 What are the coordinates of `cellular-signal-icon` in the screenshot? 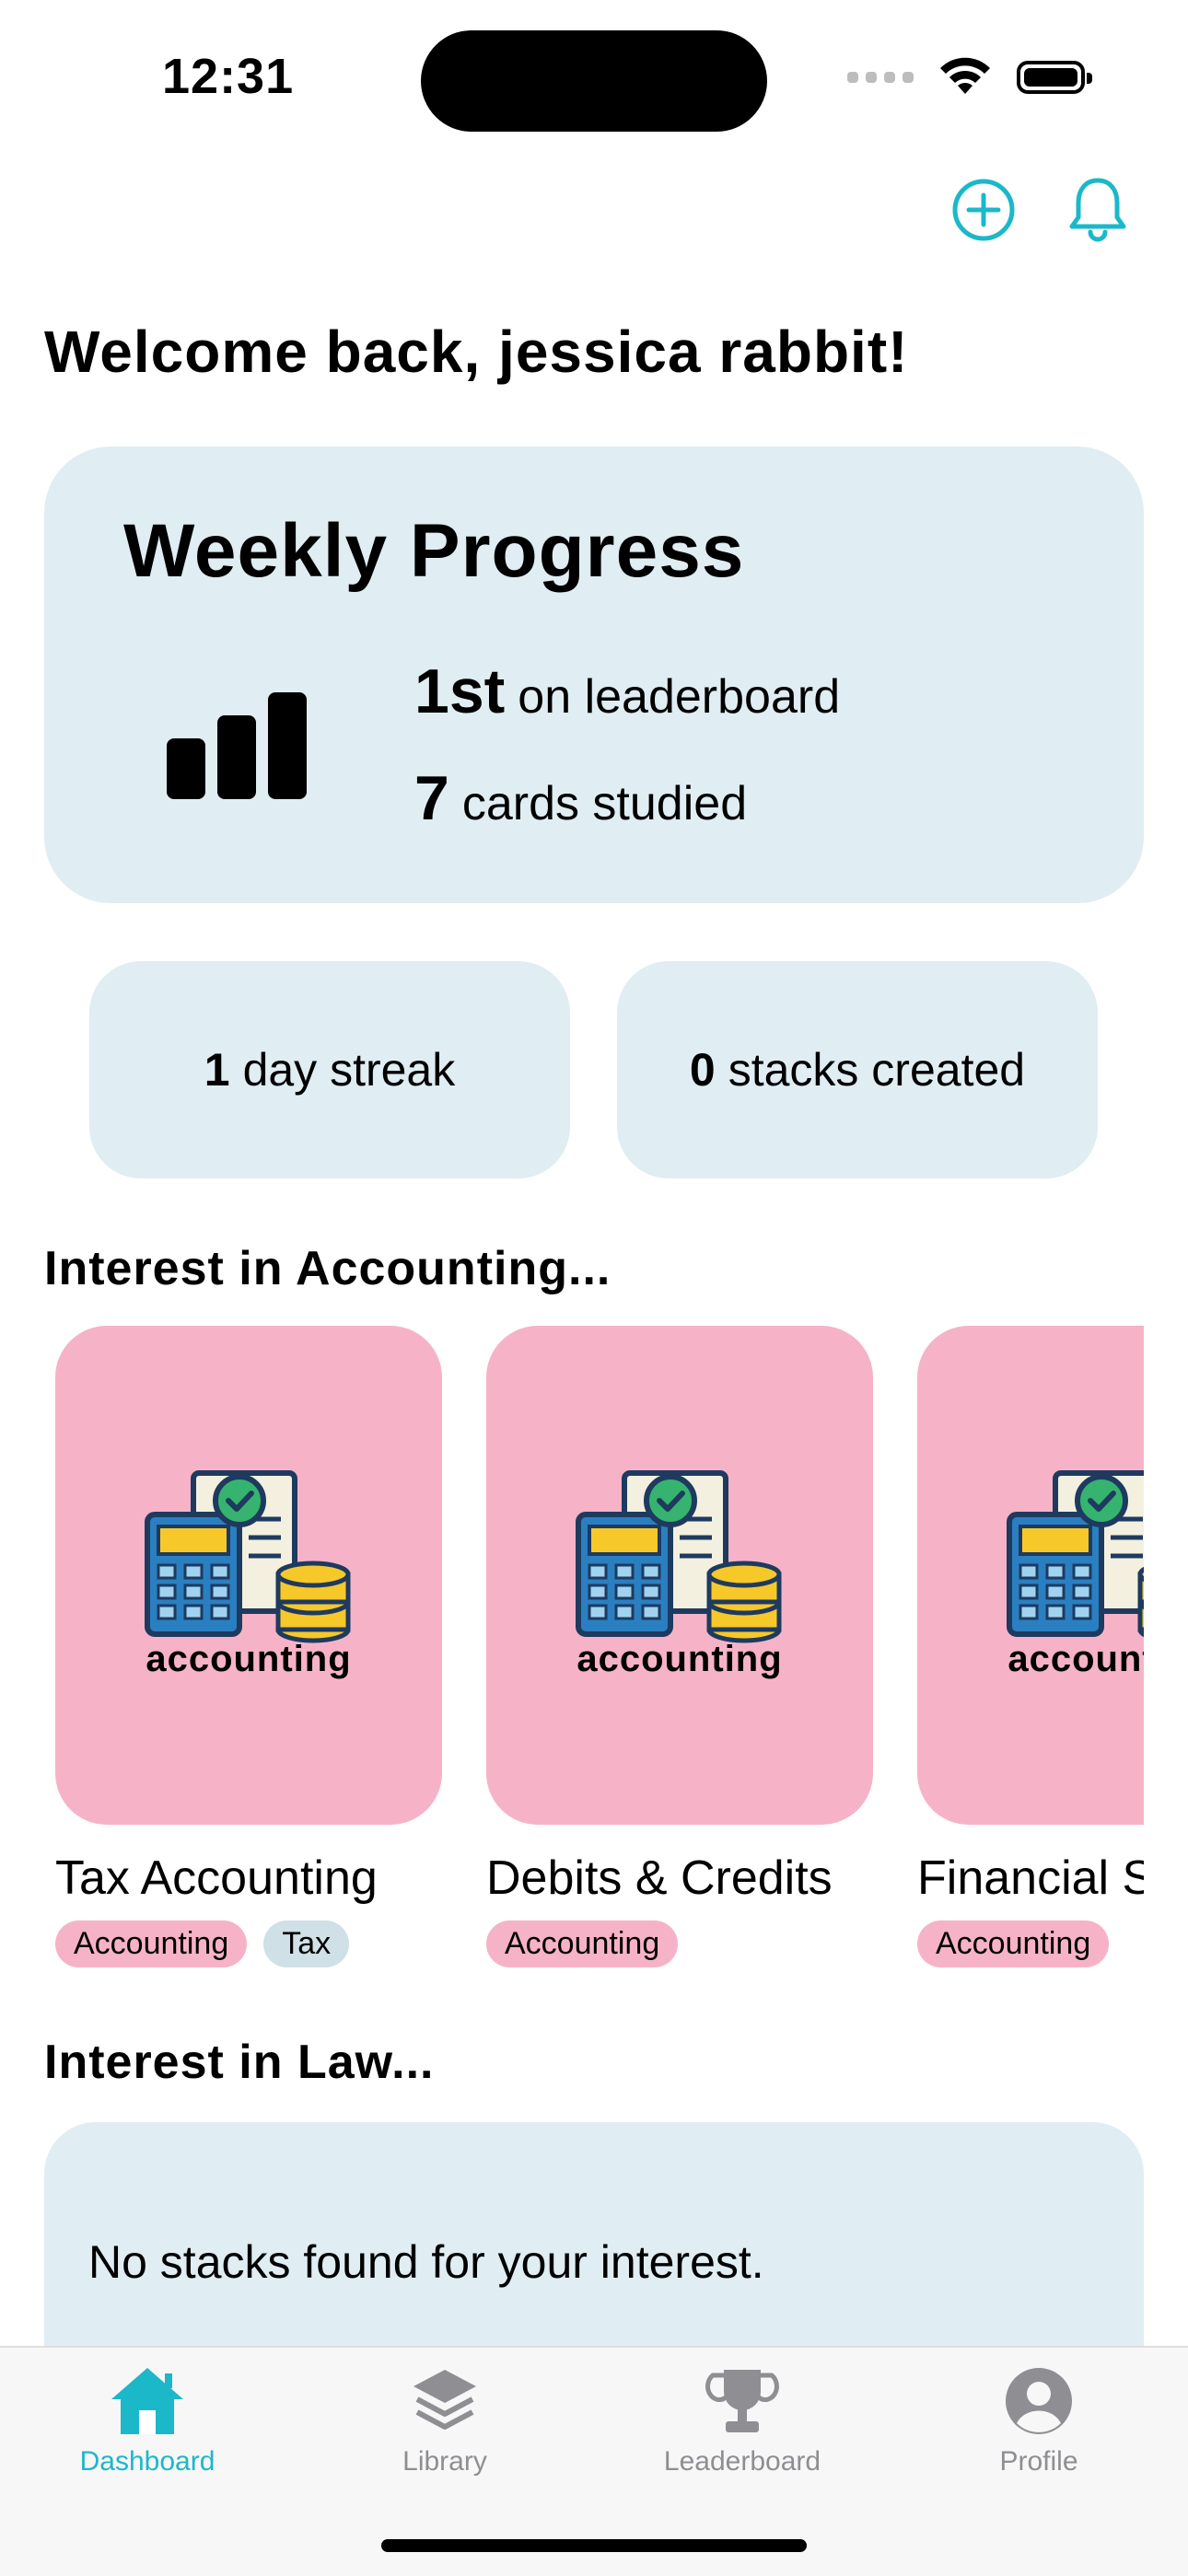 It's located at (880, 77).